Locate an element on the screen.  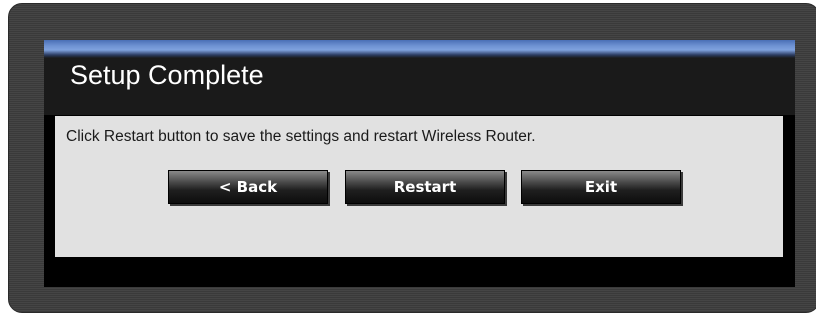
page-title: Setup Complete is located at coordinates (167, 75).